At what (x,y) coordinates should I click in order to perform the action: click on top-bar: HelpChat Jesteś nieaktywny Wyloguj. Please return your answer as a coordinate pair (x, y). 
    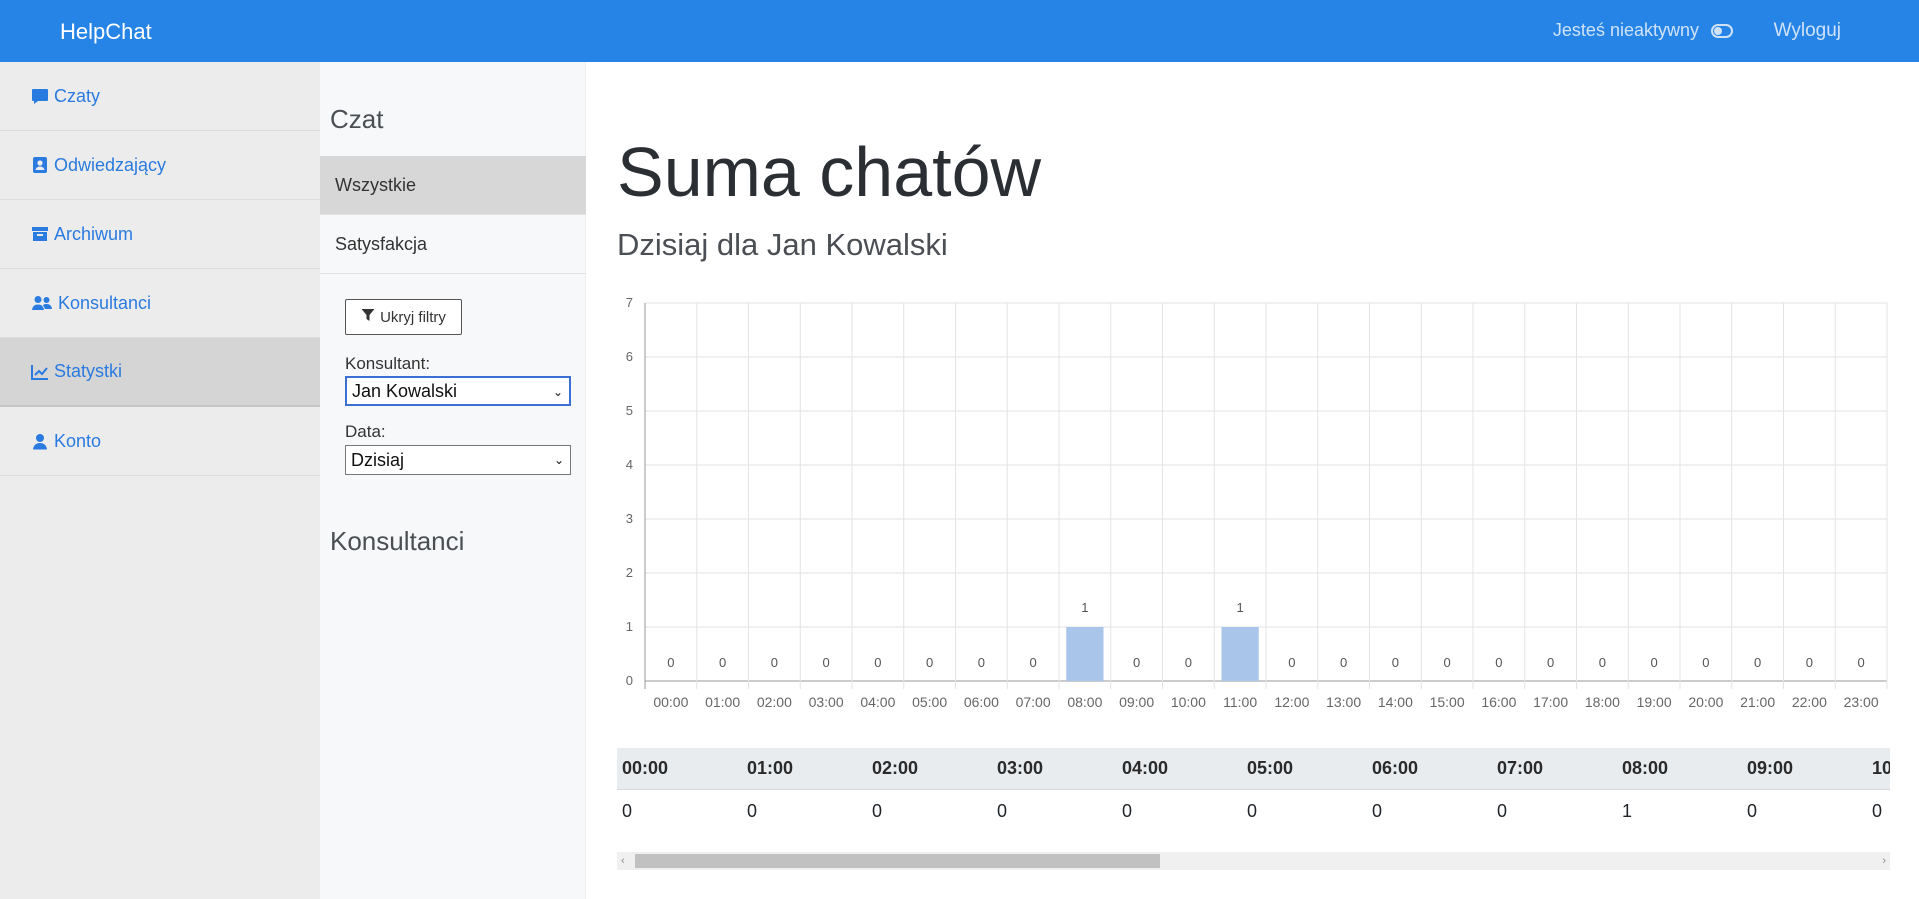
    Looking at the image, I should click on (959, 31).